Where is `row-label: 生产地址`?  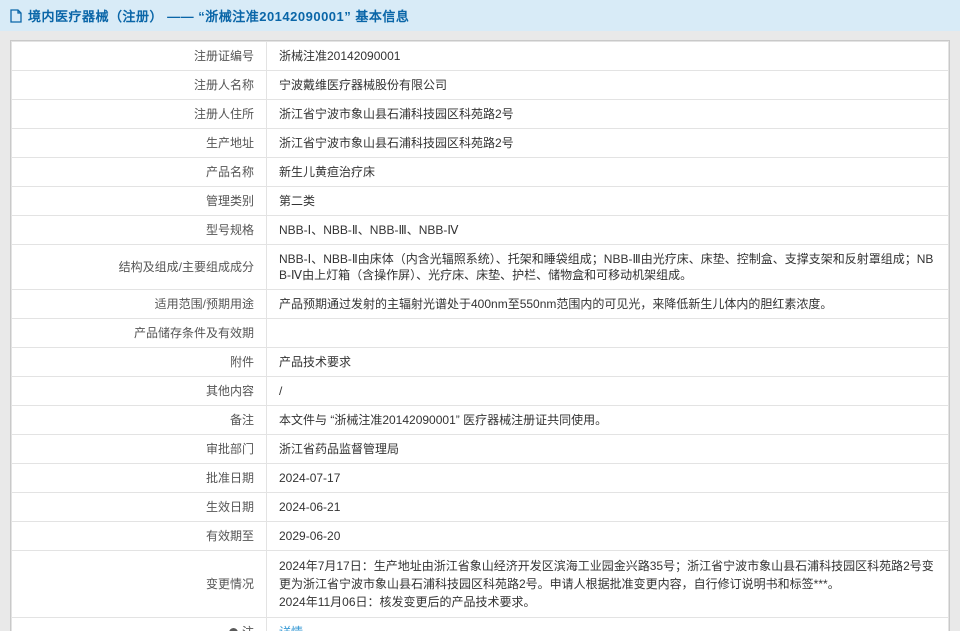 row-label: 生产地址 is located at coordinates (139, 143).